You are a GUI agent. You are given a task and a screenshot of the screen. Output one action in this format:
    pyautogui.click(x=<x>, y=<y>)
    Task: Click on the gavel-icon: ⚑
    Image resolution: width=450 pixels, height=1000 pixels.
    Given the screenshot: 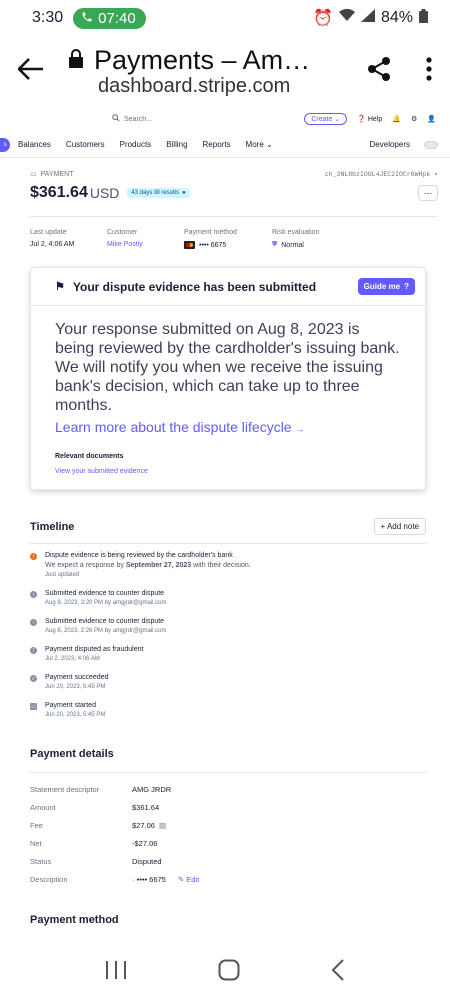 What is the action you would take?
    pyautogui.click(x=60, y=287)
    